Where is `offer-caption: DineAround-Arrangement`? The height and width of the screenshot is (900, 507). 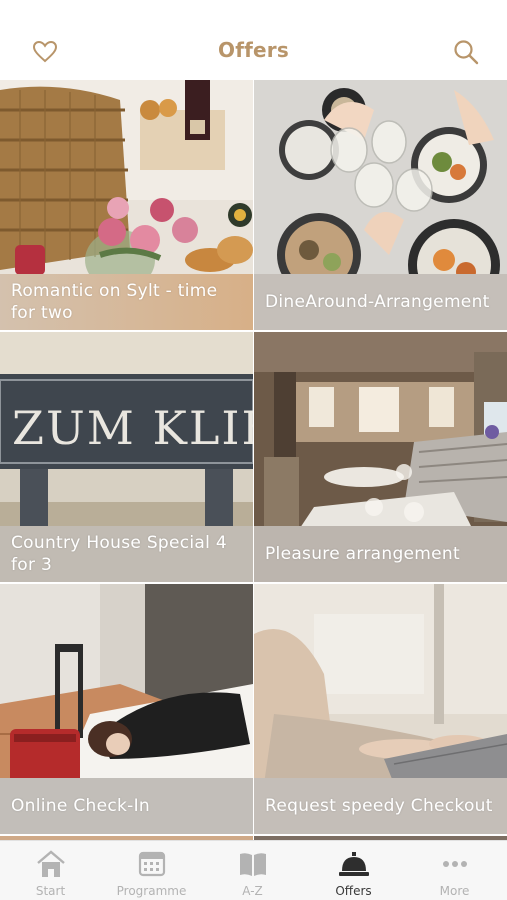 offer-caption: DineAround-Arrangement is located at coordinates (380, 302).